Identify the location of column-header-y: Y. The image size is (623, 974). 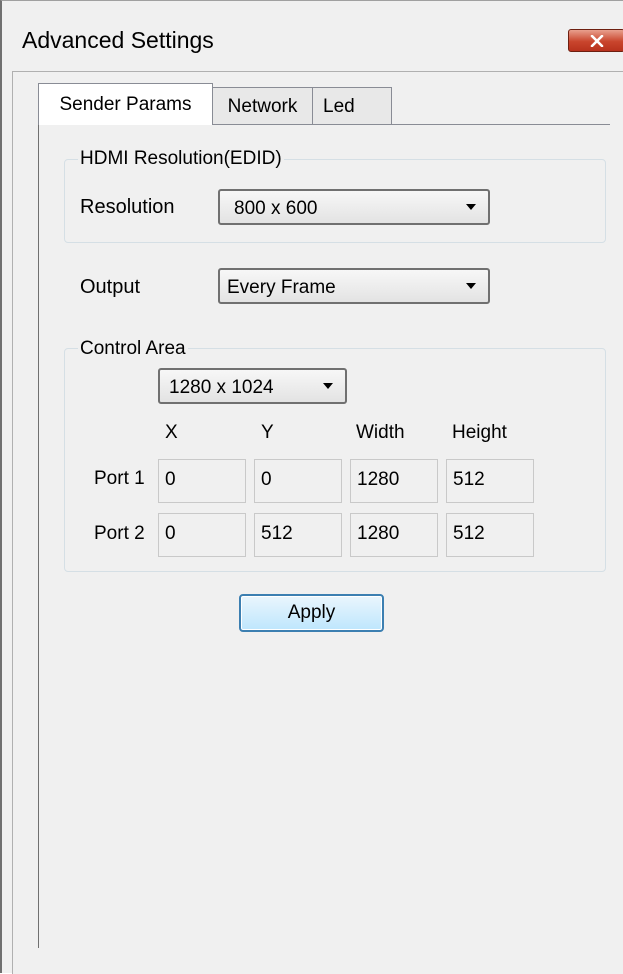
(267, 432).